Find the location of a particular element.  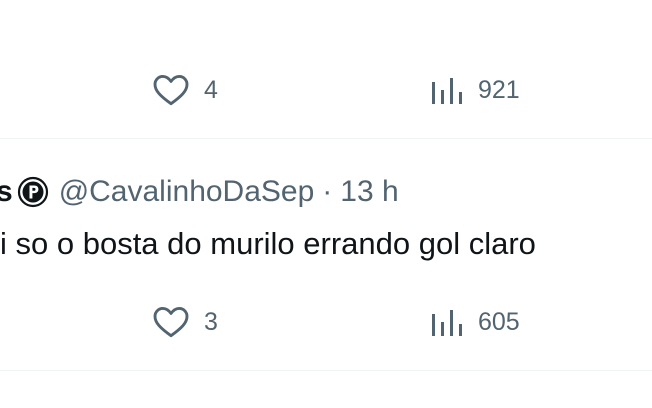

like-count: 3 is located at coordinates (211, 322).